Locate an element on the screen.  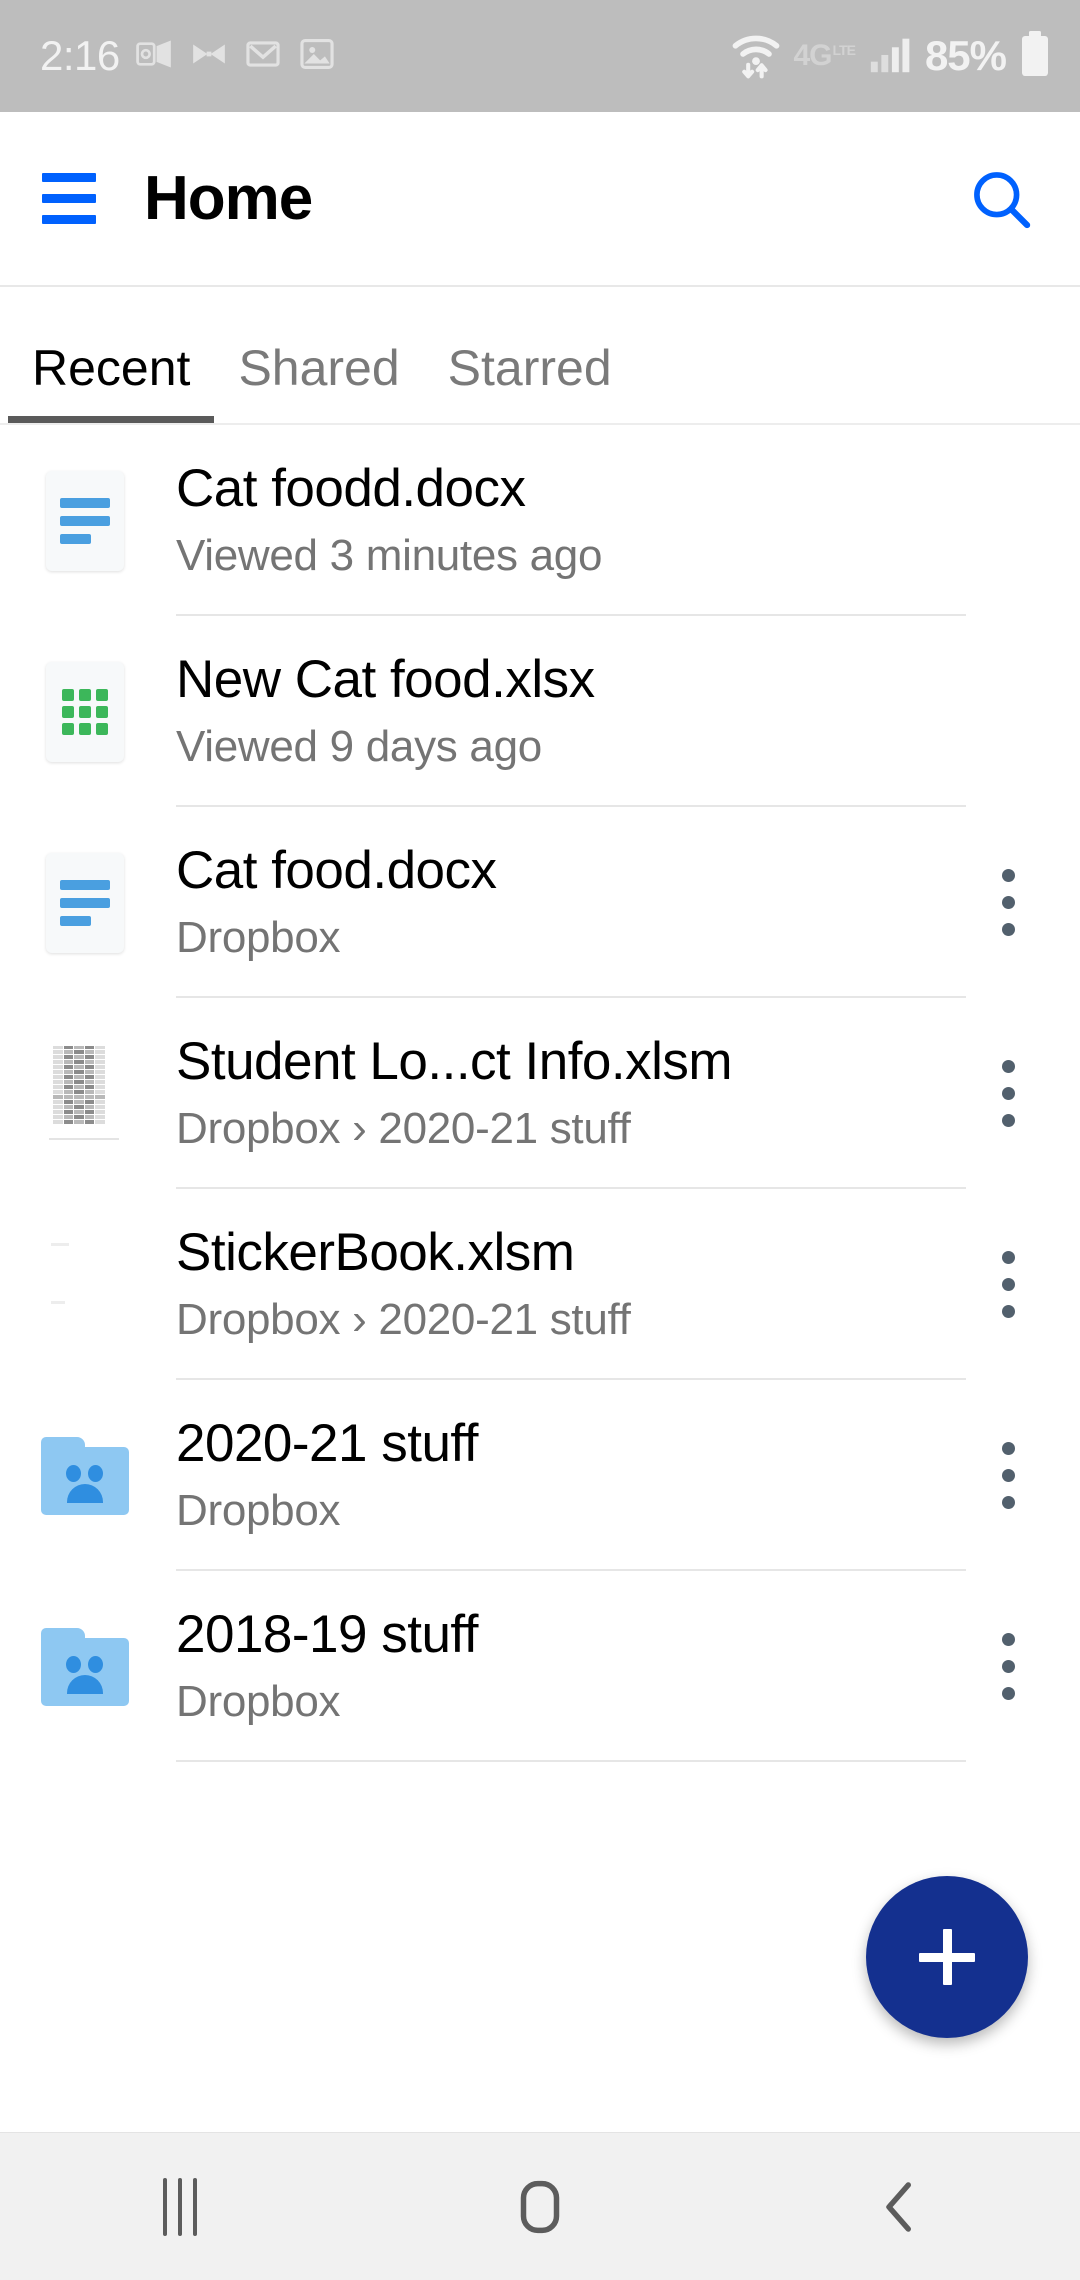
list-item: Cat foodd.docx Viewed 3 minutes ago is located at coordinates (540, 520).